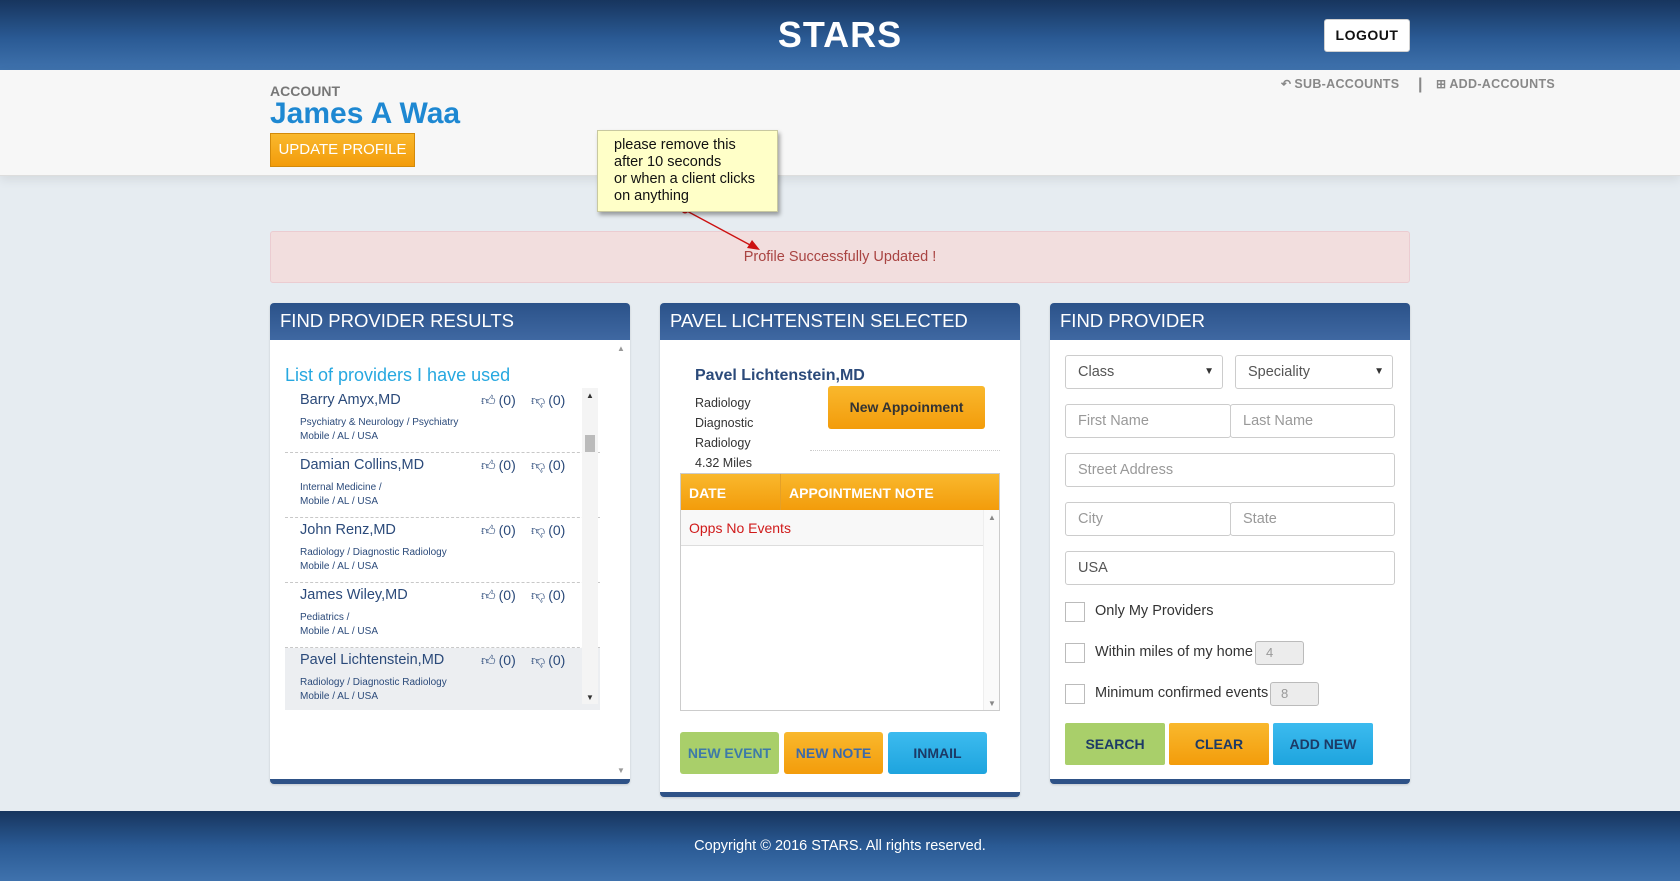  Describe the element at coordinates (362, 465) in the screenshot. I see `provider-name: Damian Collins,MD` at that location.